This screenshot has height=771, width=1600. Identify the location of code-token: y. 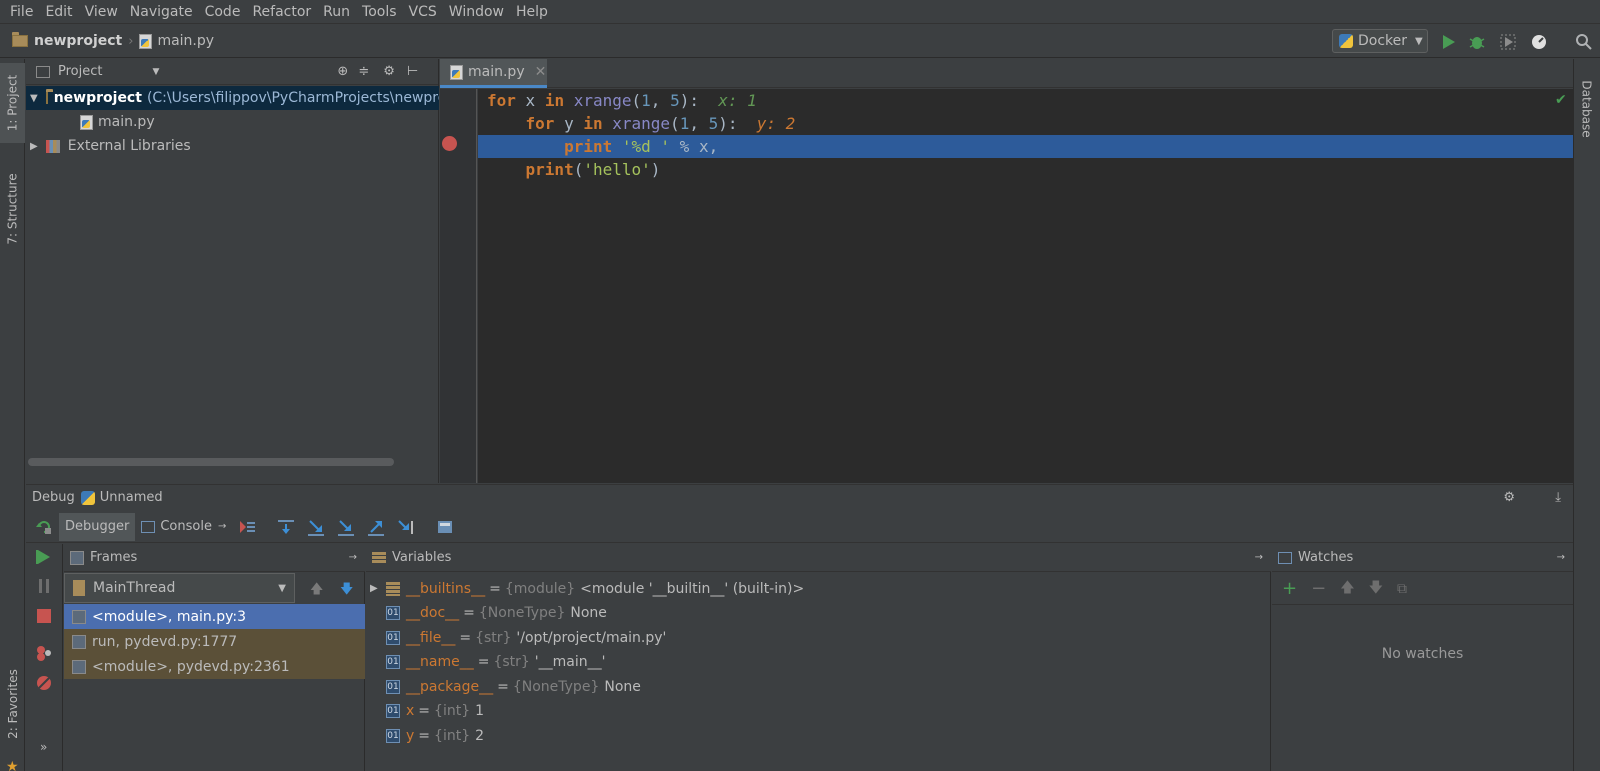
(569, 123).